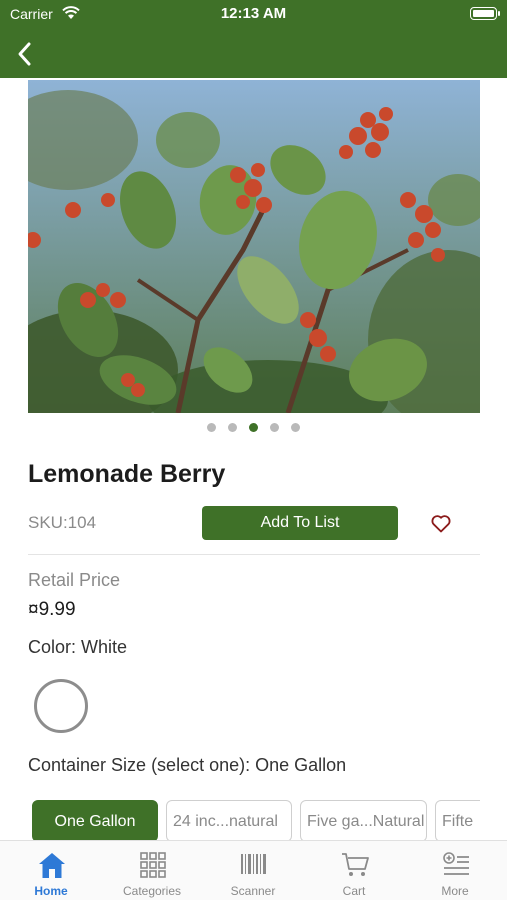 The image size is (507, 900). What do you see at coordinates (51, 891) in the screenshot?
I see `tab-label: Home` at bounding box center [51, 891].